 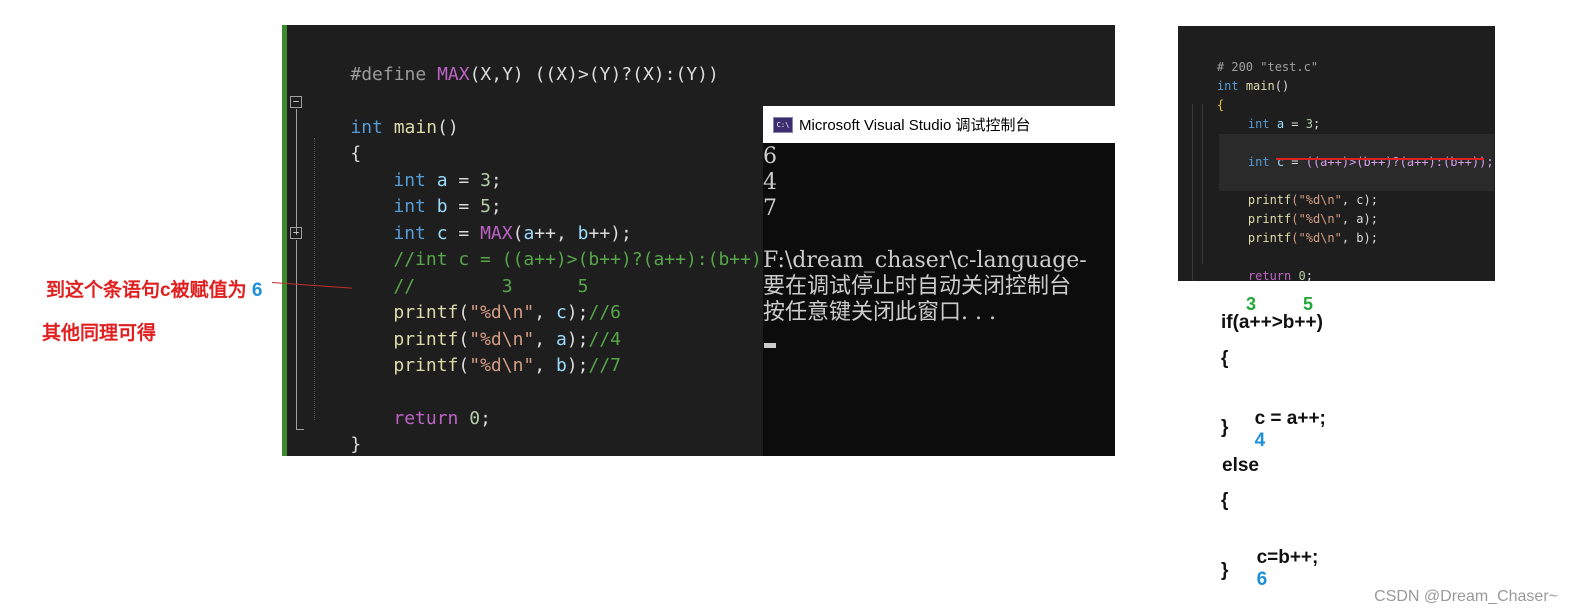 I want to click on code-line-printf-c: printf("%d\n", c);//6, so click(x=485, y=298).